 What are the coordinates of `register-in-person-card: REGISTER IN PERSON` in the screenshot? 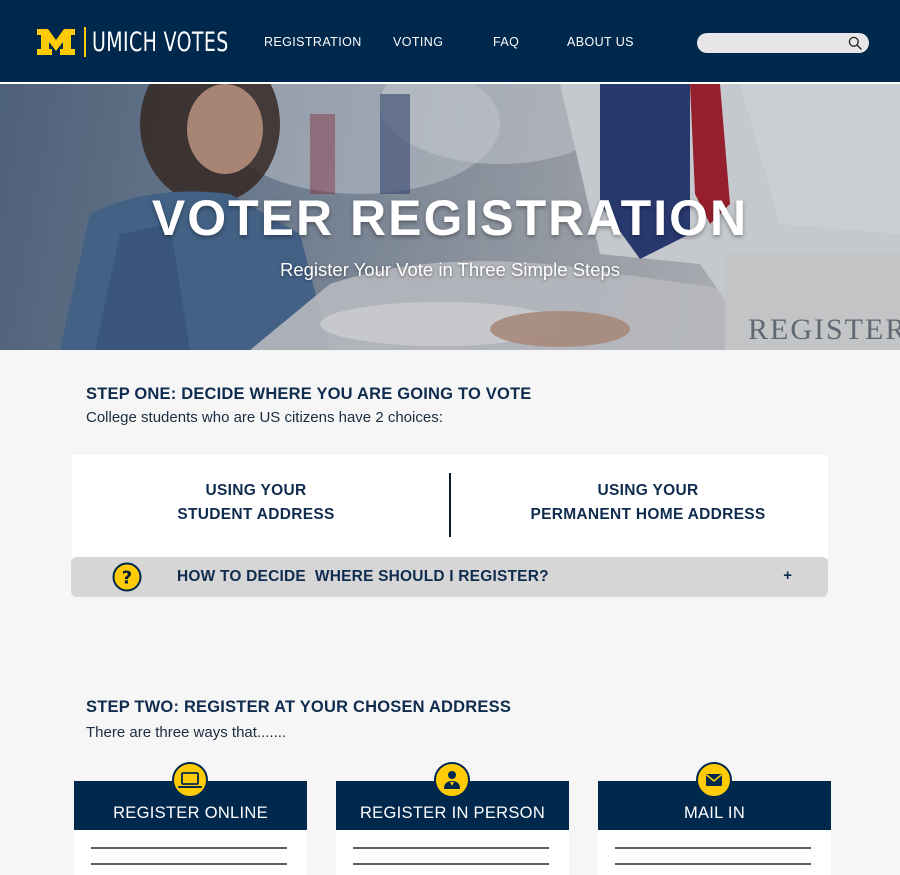 It's located at (452, 818).